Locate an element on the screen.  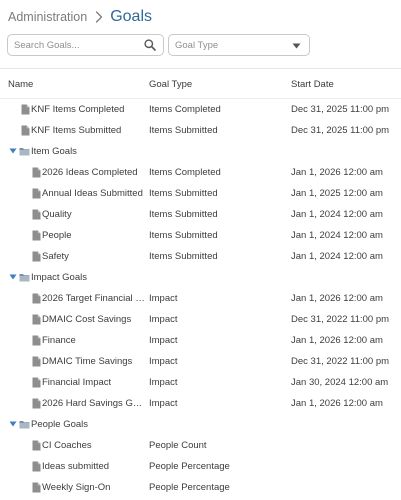
folder-name: People Goals is located at coordinates (60, 424).